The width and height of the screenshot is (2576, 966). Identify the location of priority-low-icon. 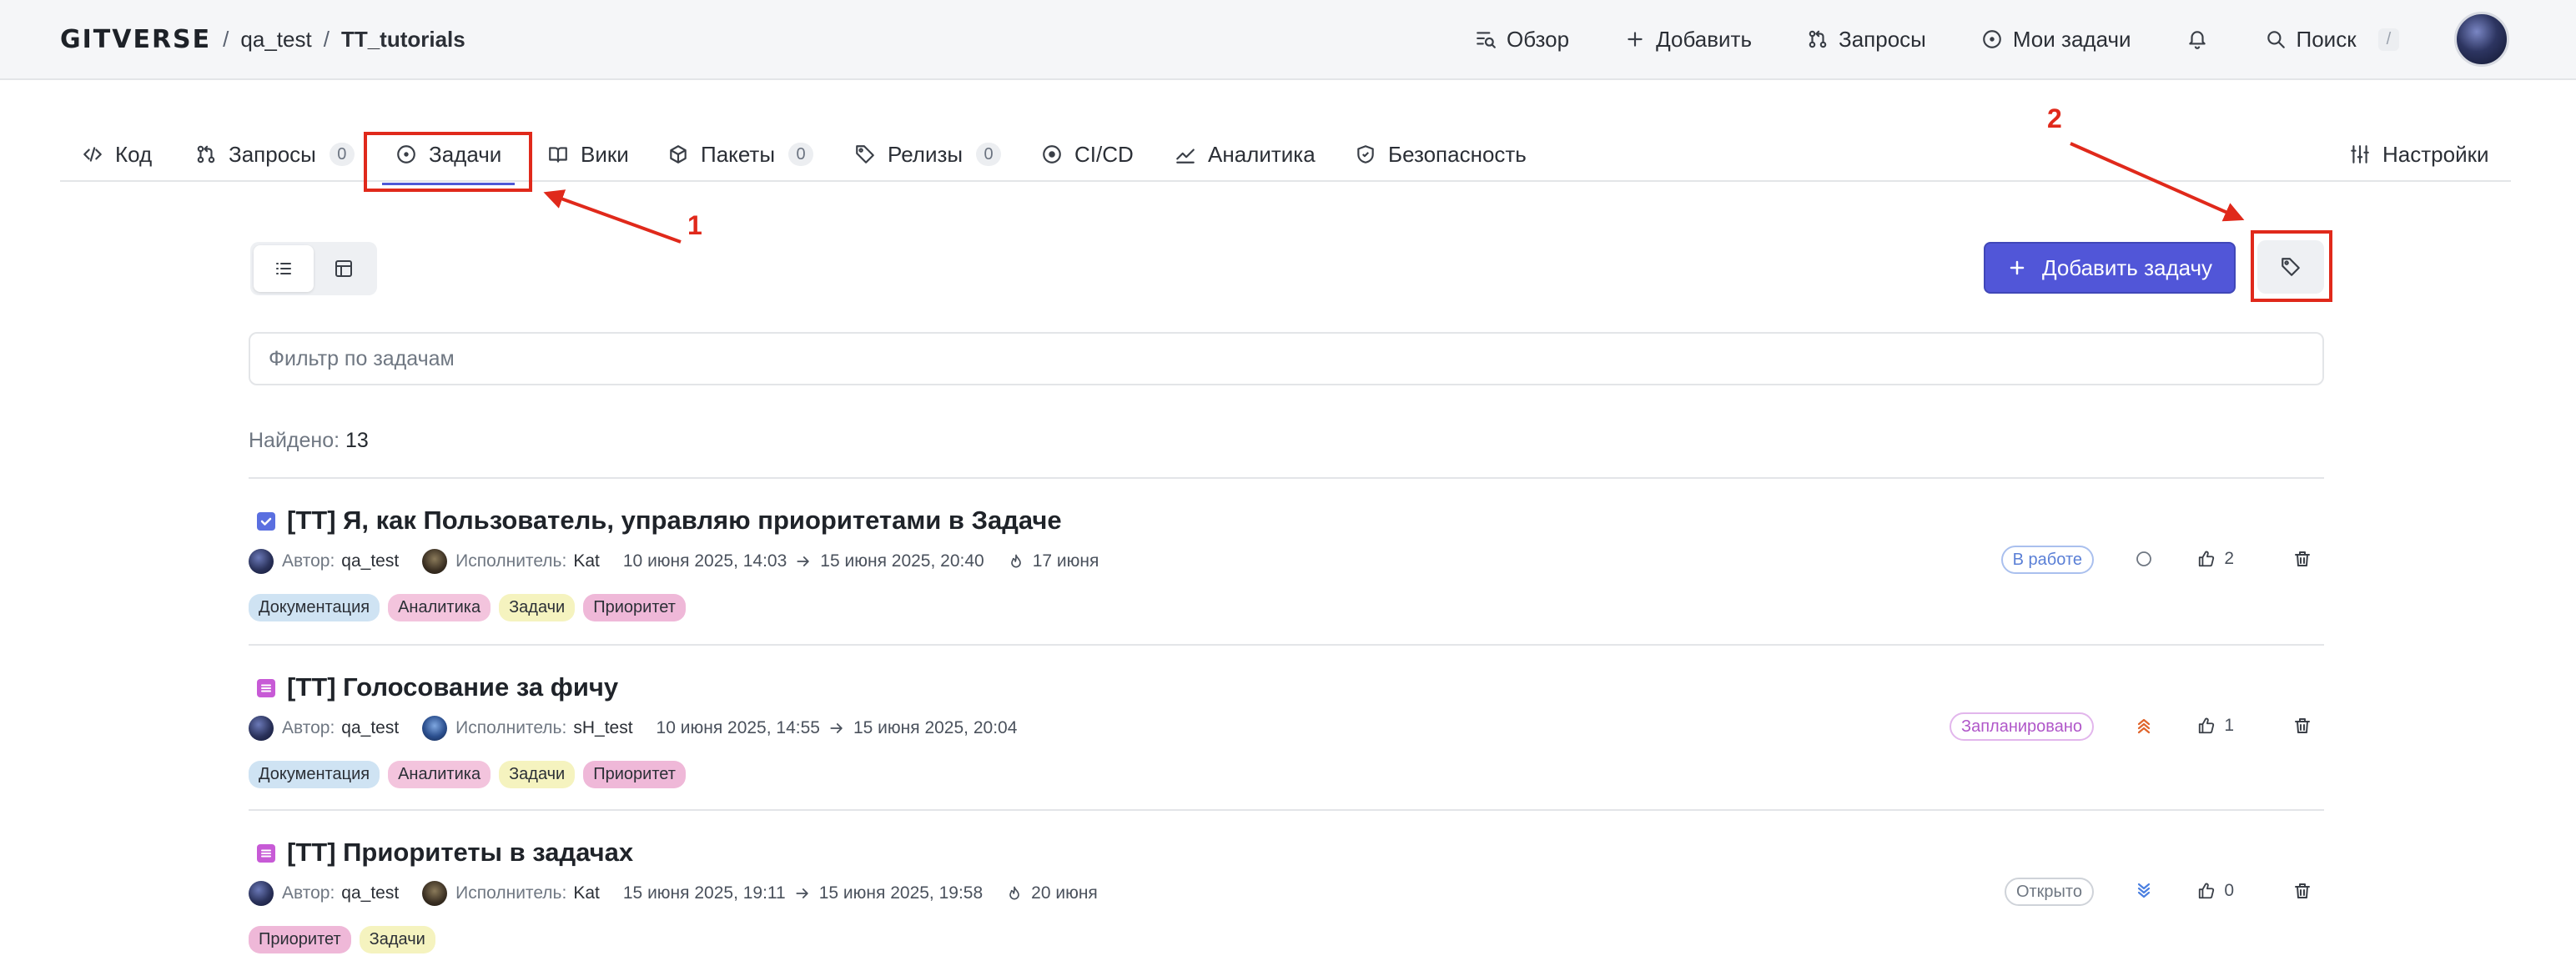
(2144, 891).